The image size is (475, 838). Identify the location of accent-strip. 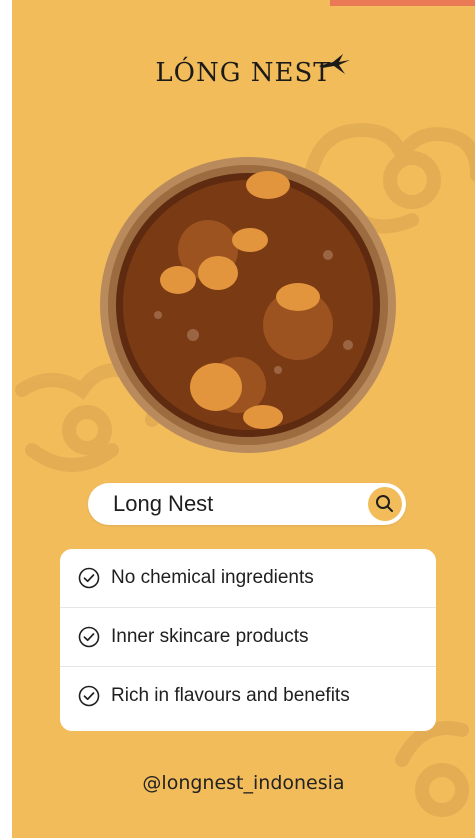
(402, 3).